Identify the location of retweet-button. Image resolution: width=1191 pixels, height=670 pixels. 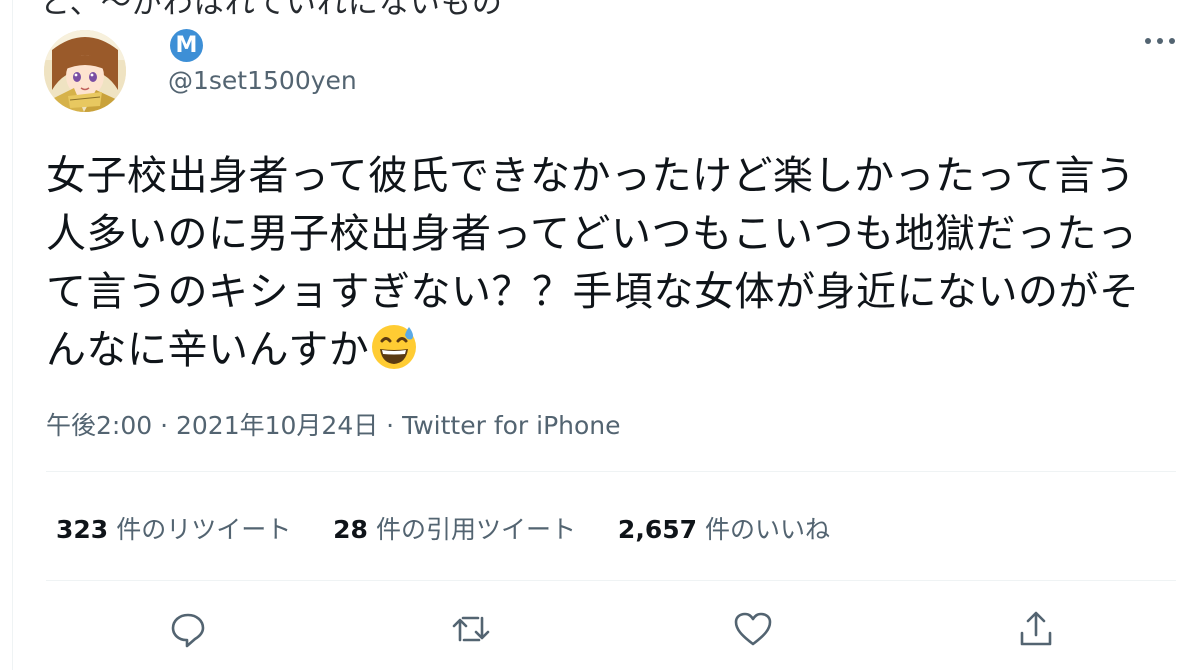
(471, 629).